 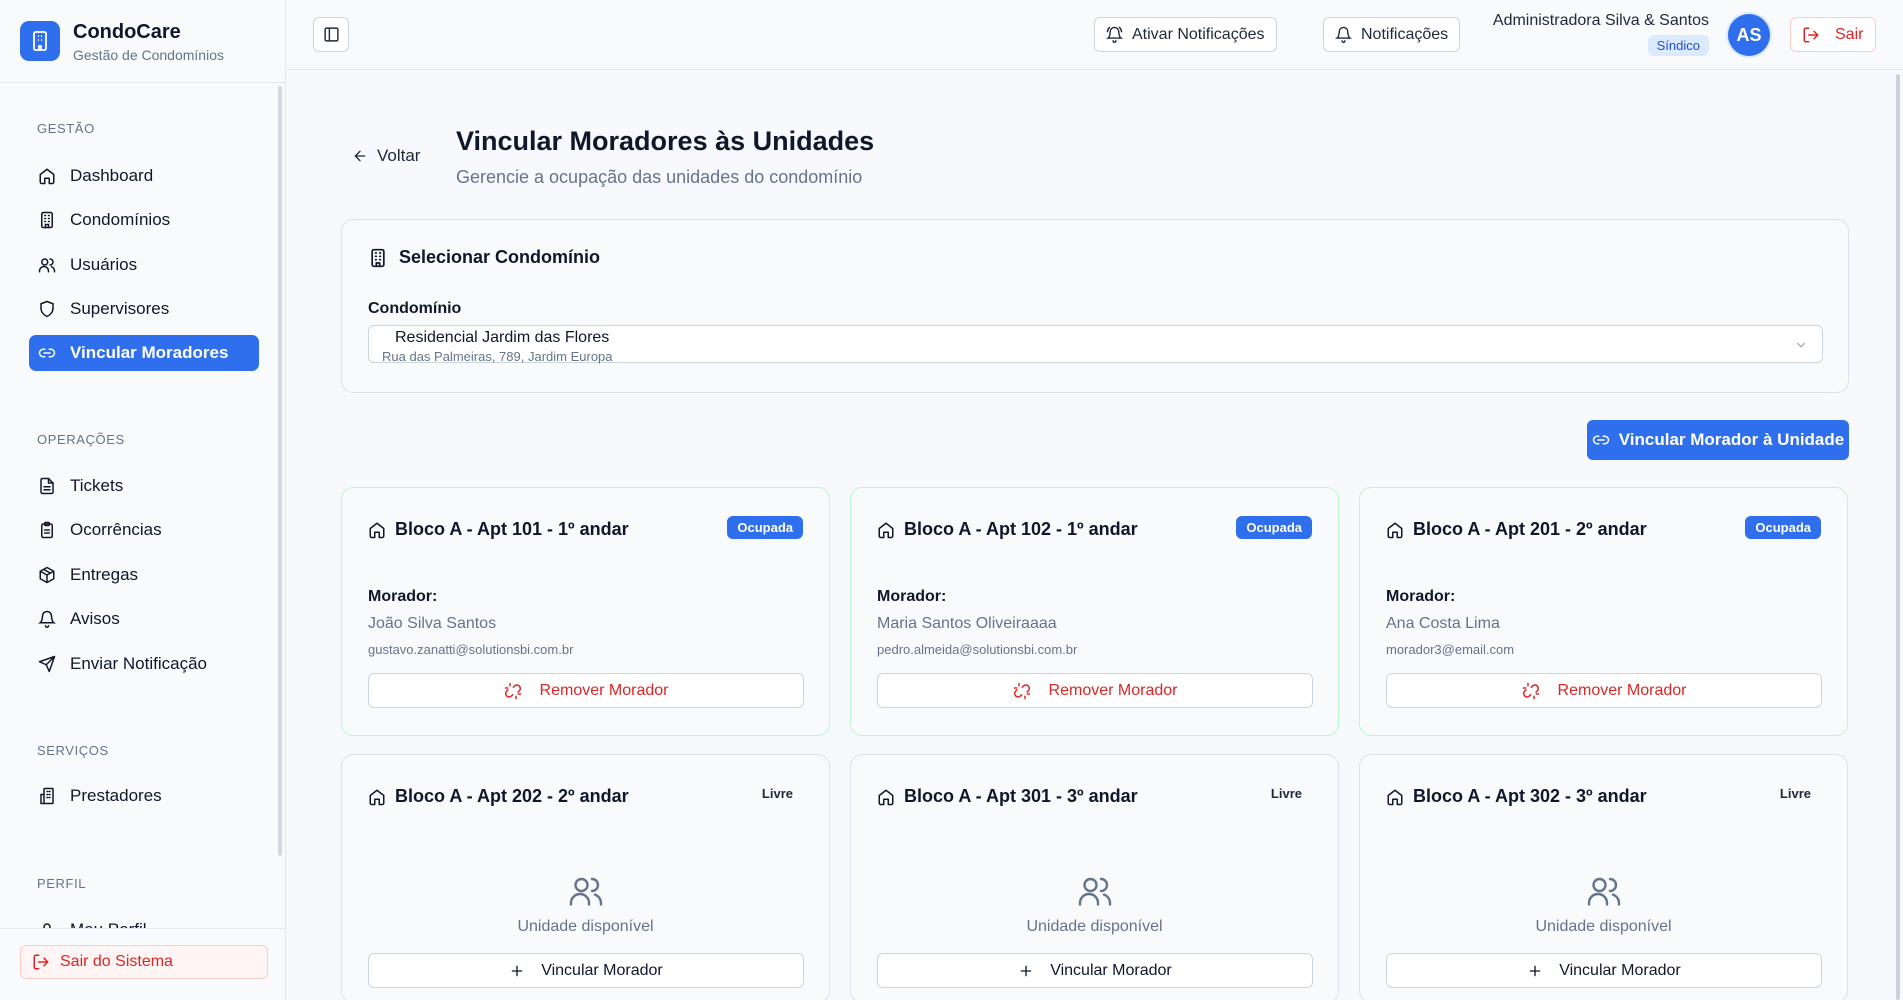 What do you see at coordinates (148, 54) in the screenshot?
I see `brand-subtitle: Gestão de Condomínios` at bounding box center [148, 54].